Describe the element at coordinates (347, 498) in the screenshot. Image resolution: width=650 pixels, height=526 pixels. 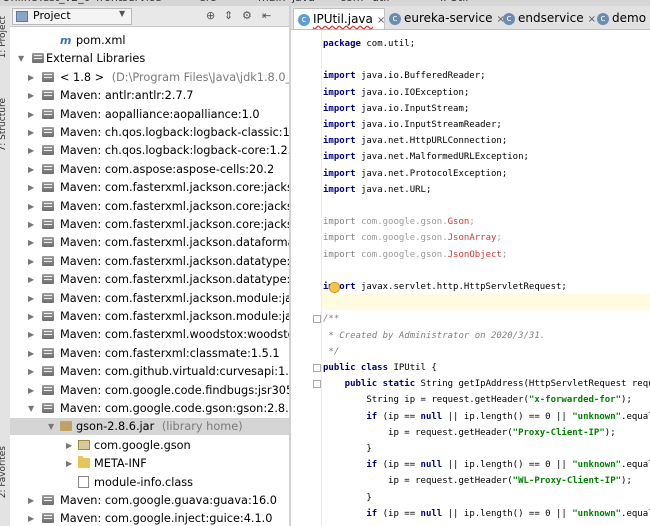
I see `code-line: }` at that location.